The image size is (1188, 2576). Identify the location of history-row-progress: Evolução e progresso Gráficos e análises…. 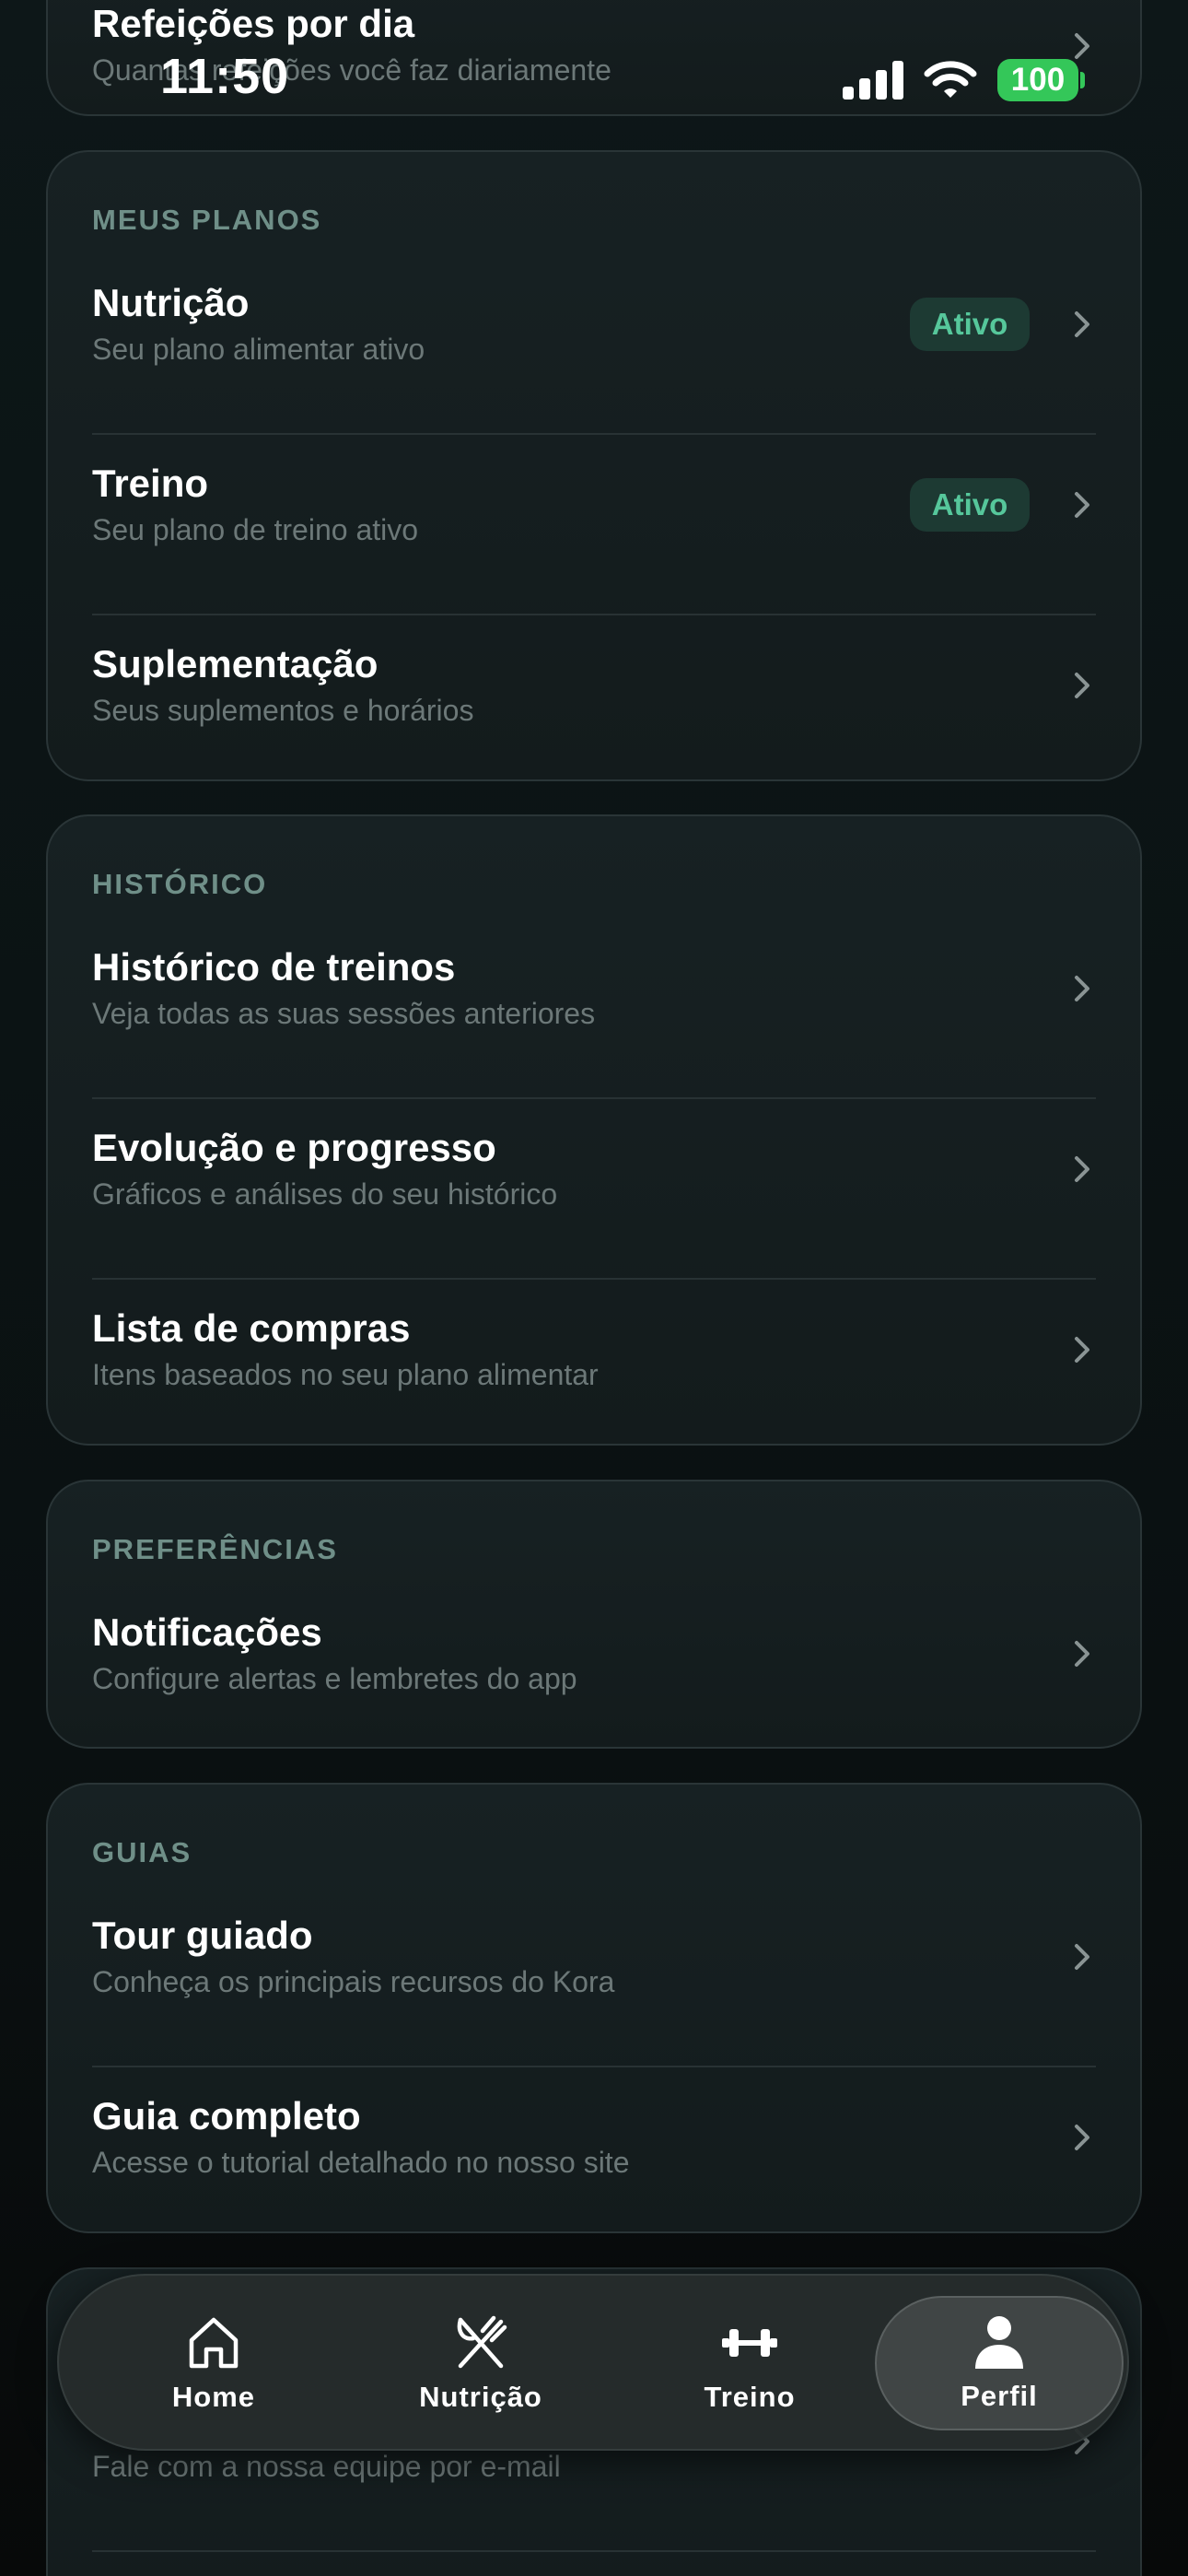
(594, 1216).